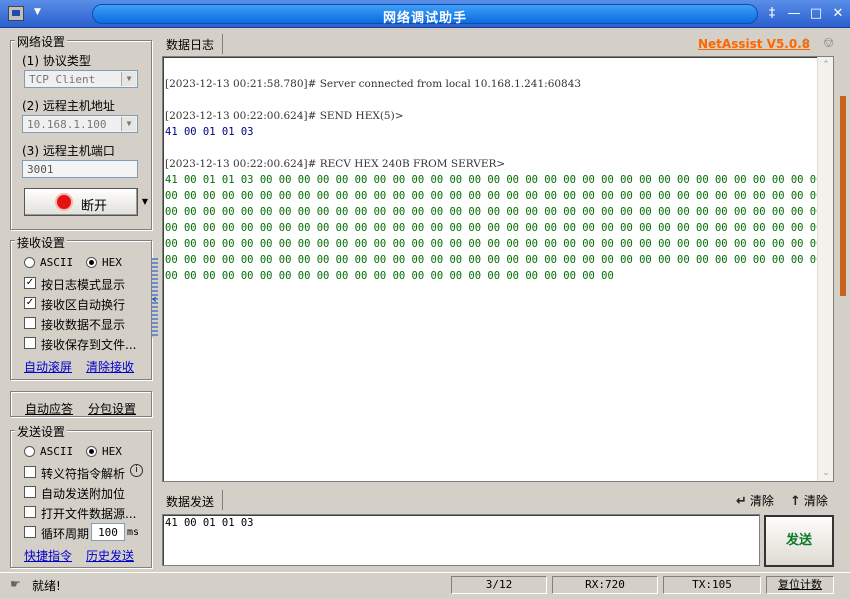 This screenshot has height=599, width=850. I want to click on title-pill: 网络调试助手, so click(425, 15).